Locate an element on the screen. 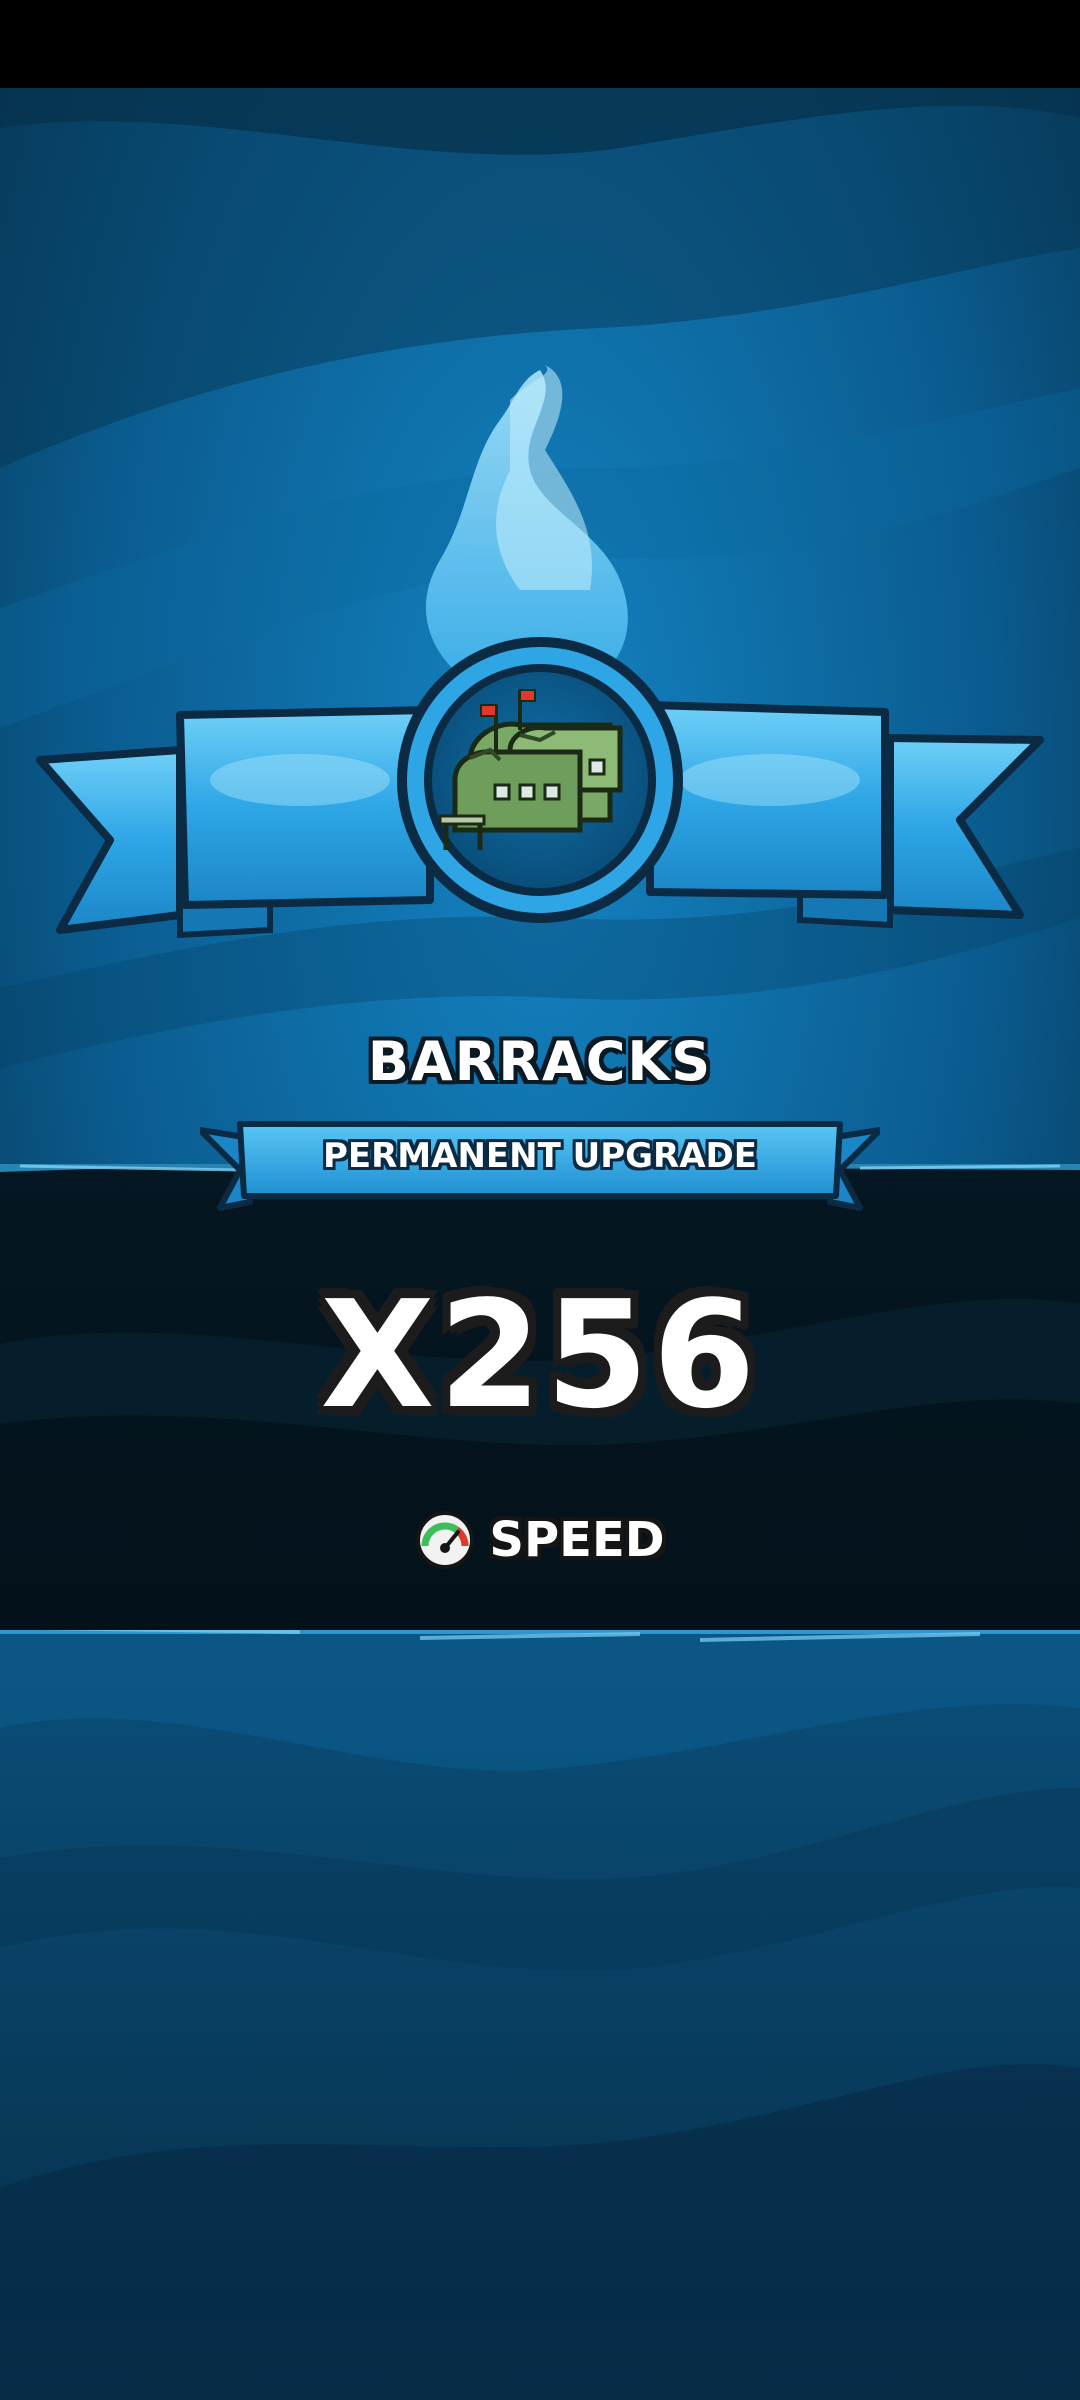 The width and height of the screenshot is (1080, 2400). multiplier-value: X256 is located at coordinates (540, 1355).